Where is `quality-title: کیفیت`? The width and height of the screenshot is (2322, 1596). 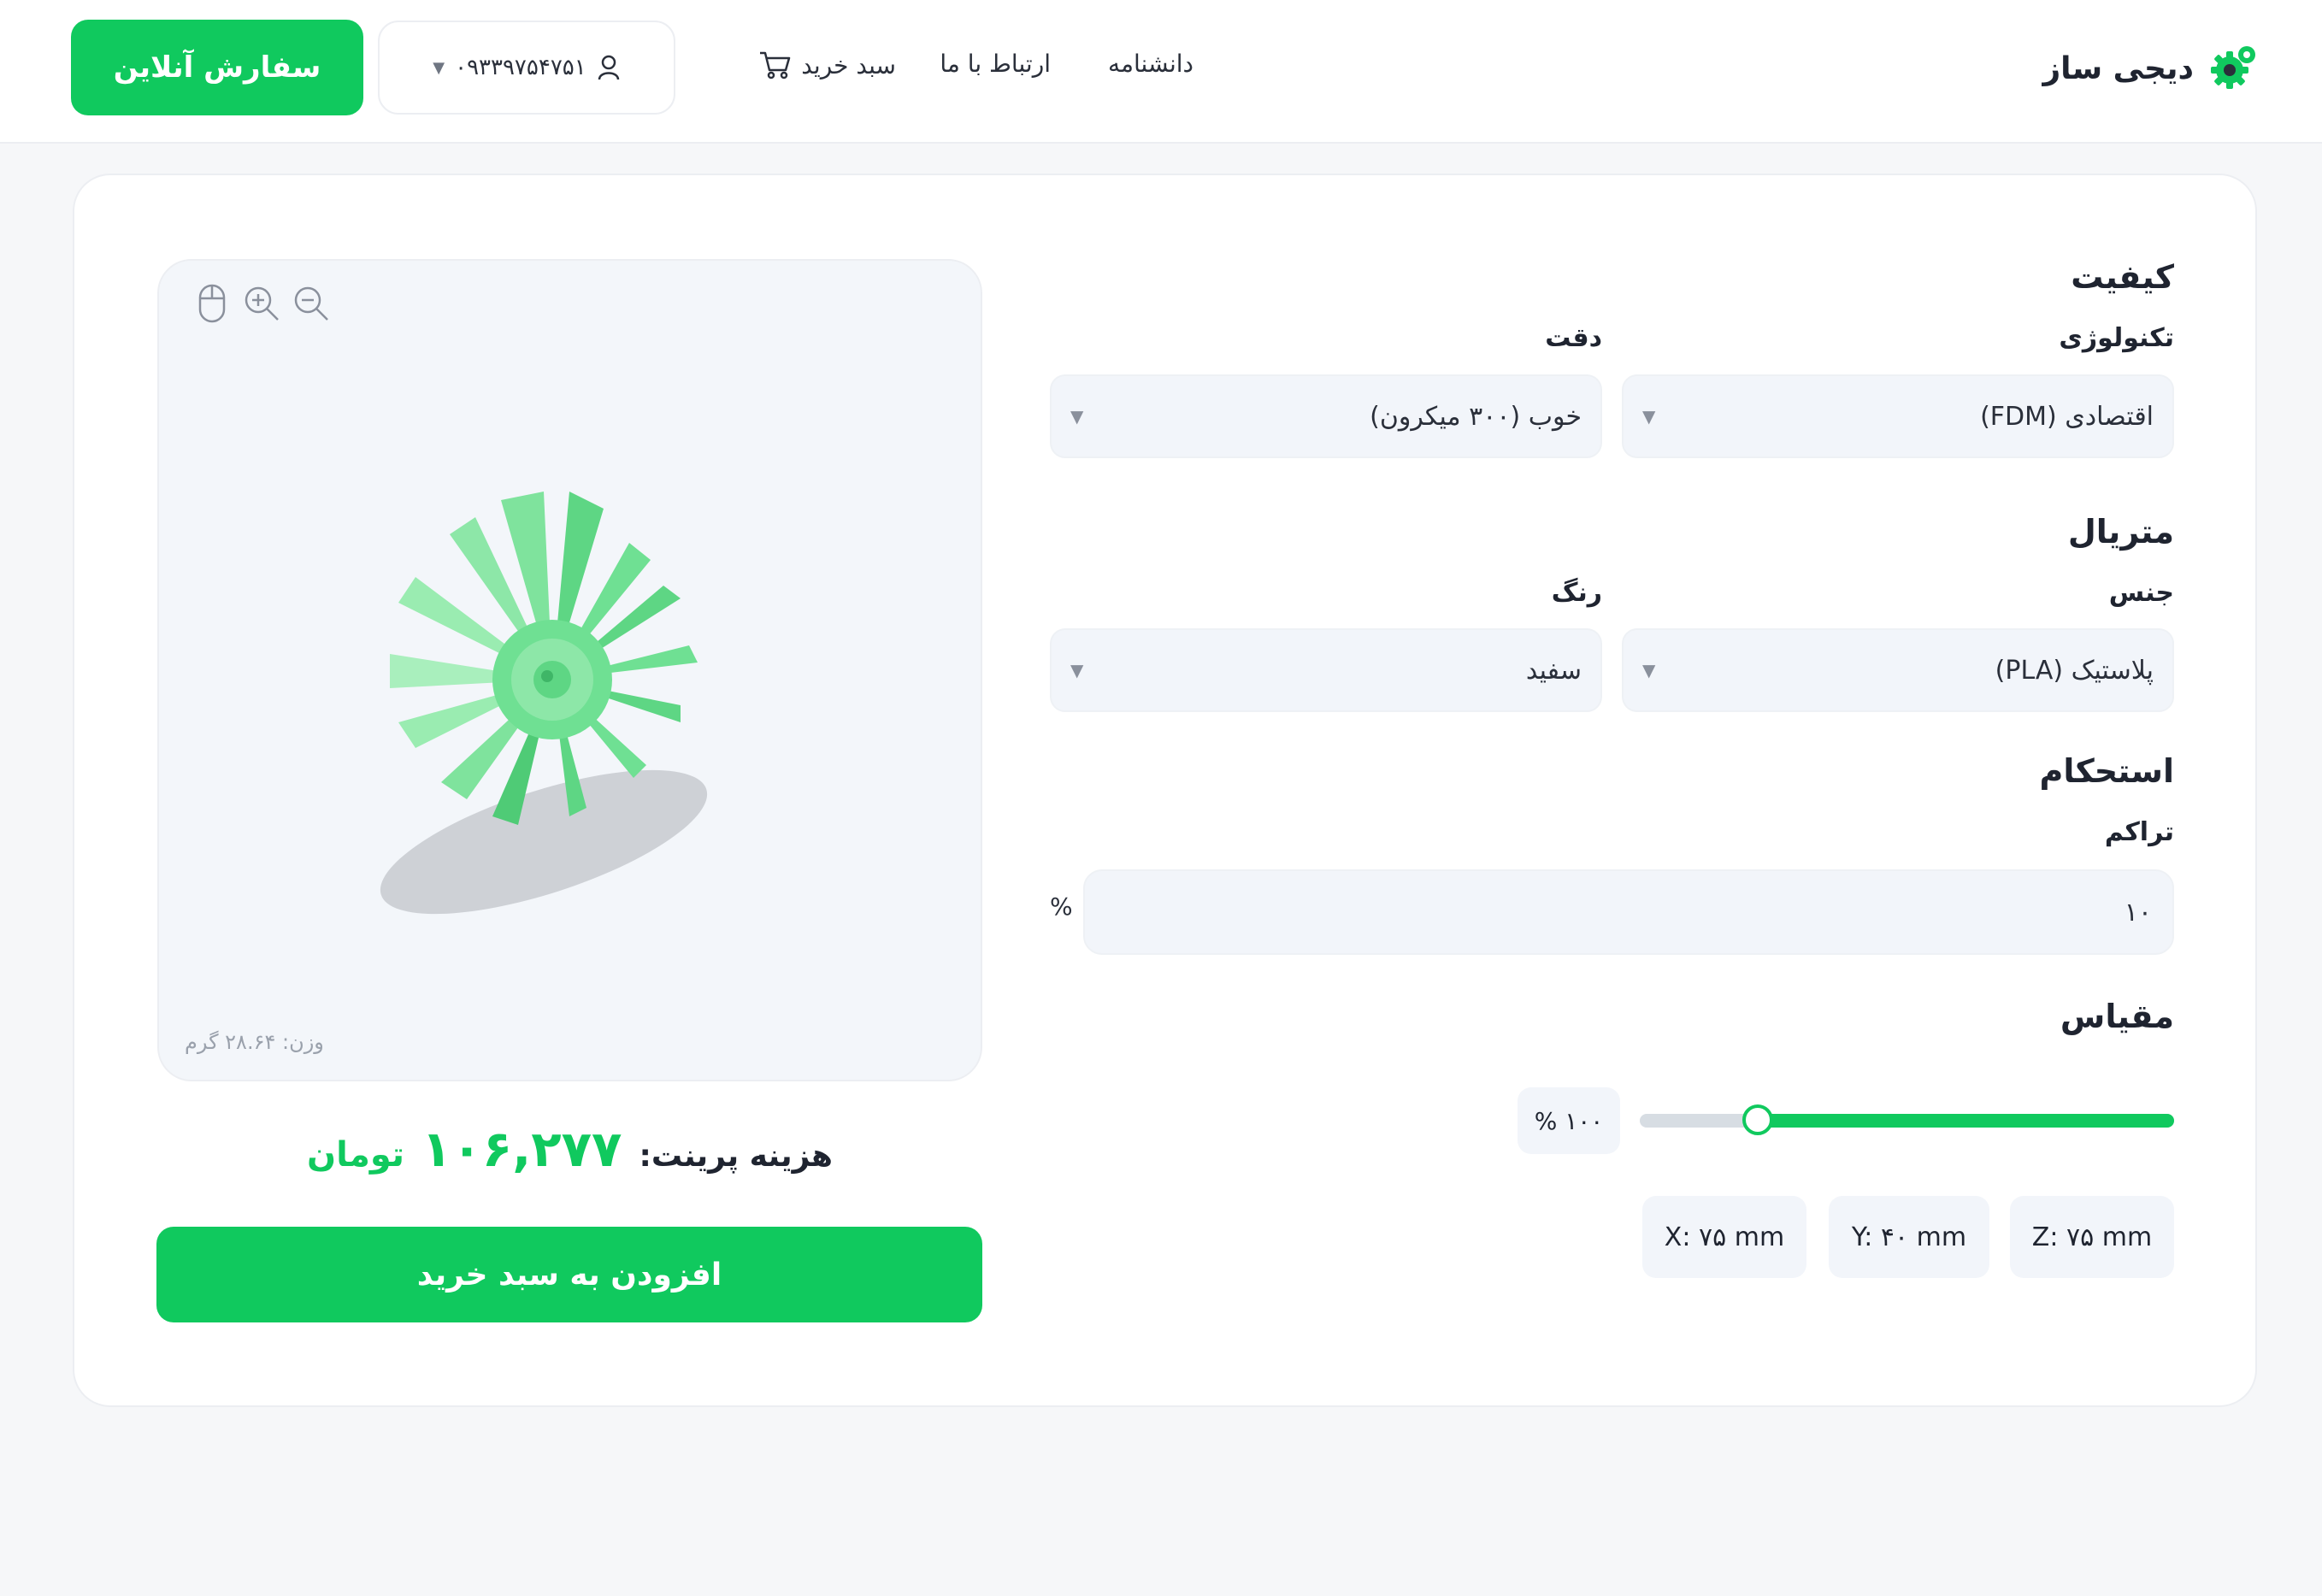 quality-title: کیفیت is located at coordinates (2122, 277).